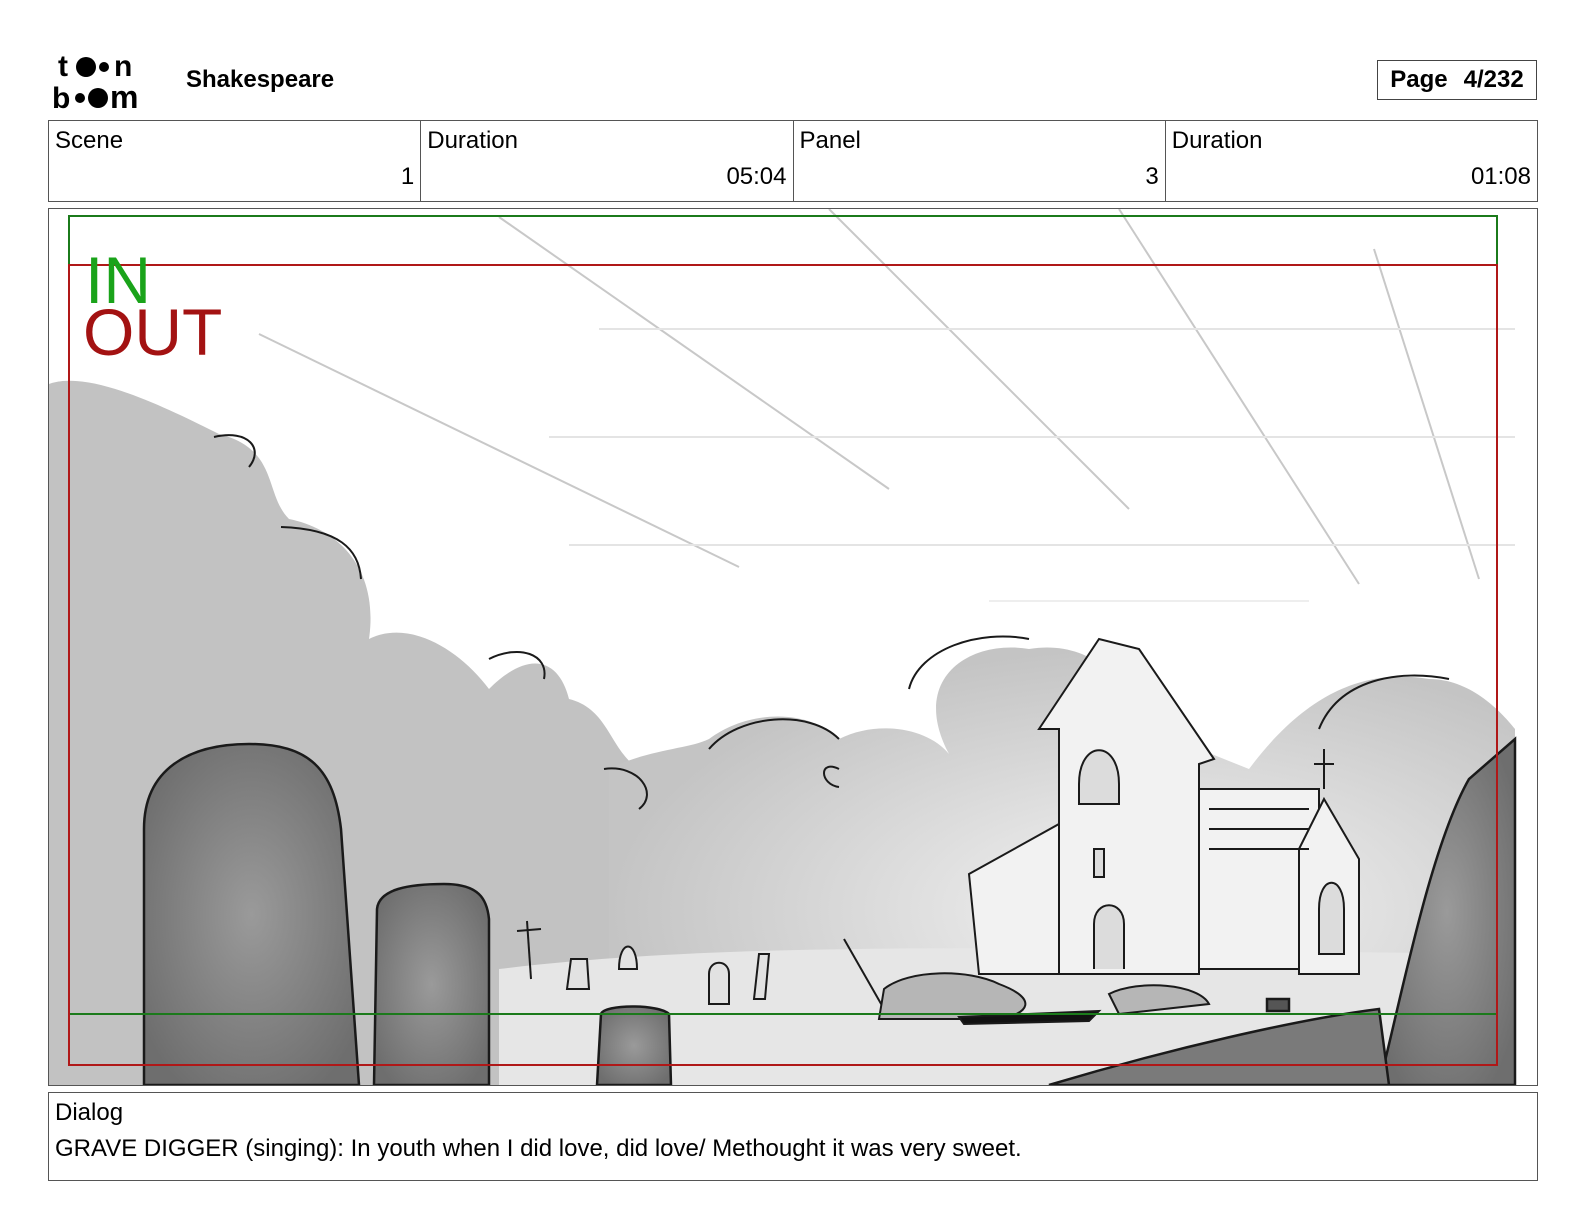 This screenshot has height=1224, width=1584. What do you see at coordinates (63, 66) in the screenshot?
I see `svg-text: t` at bounding box center [63, 66].